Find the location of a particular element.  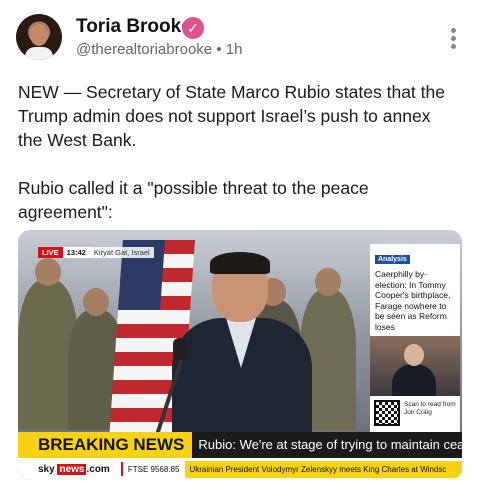

analysis-tag: Analysis is located at coordinates (392, 259).